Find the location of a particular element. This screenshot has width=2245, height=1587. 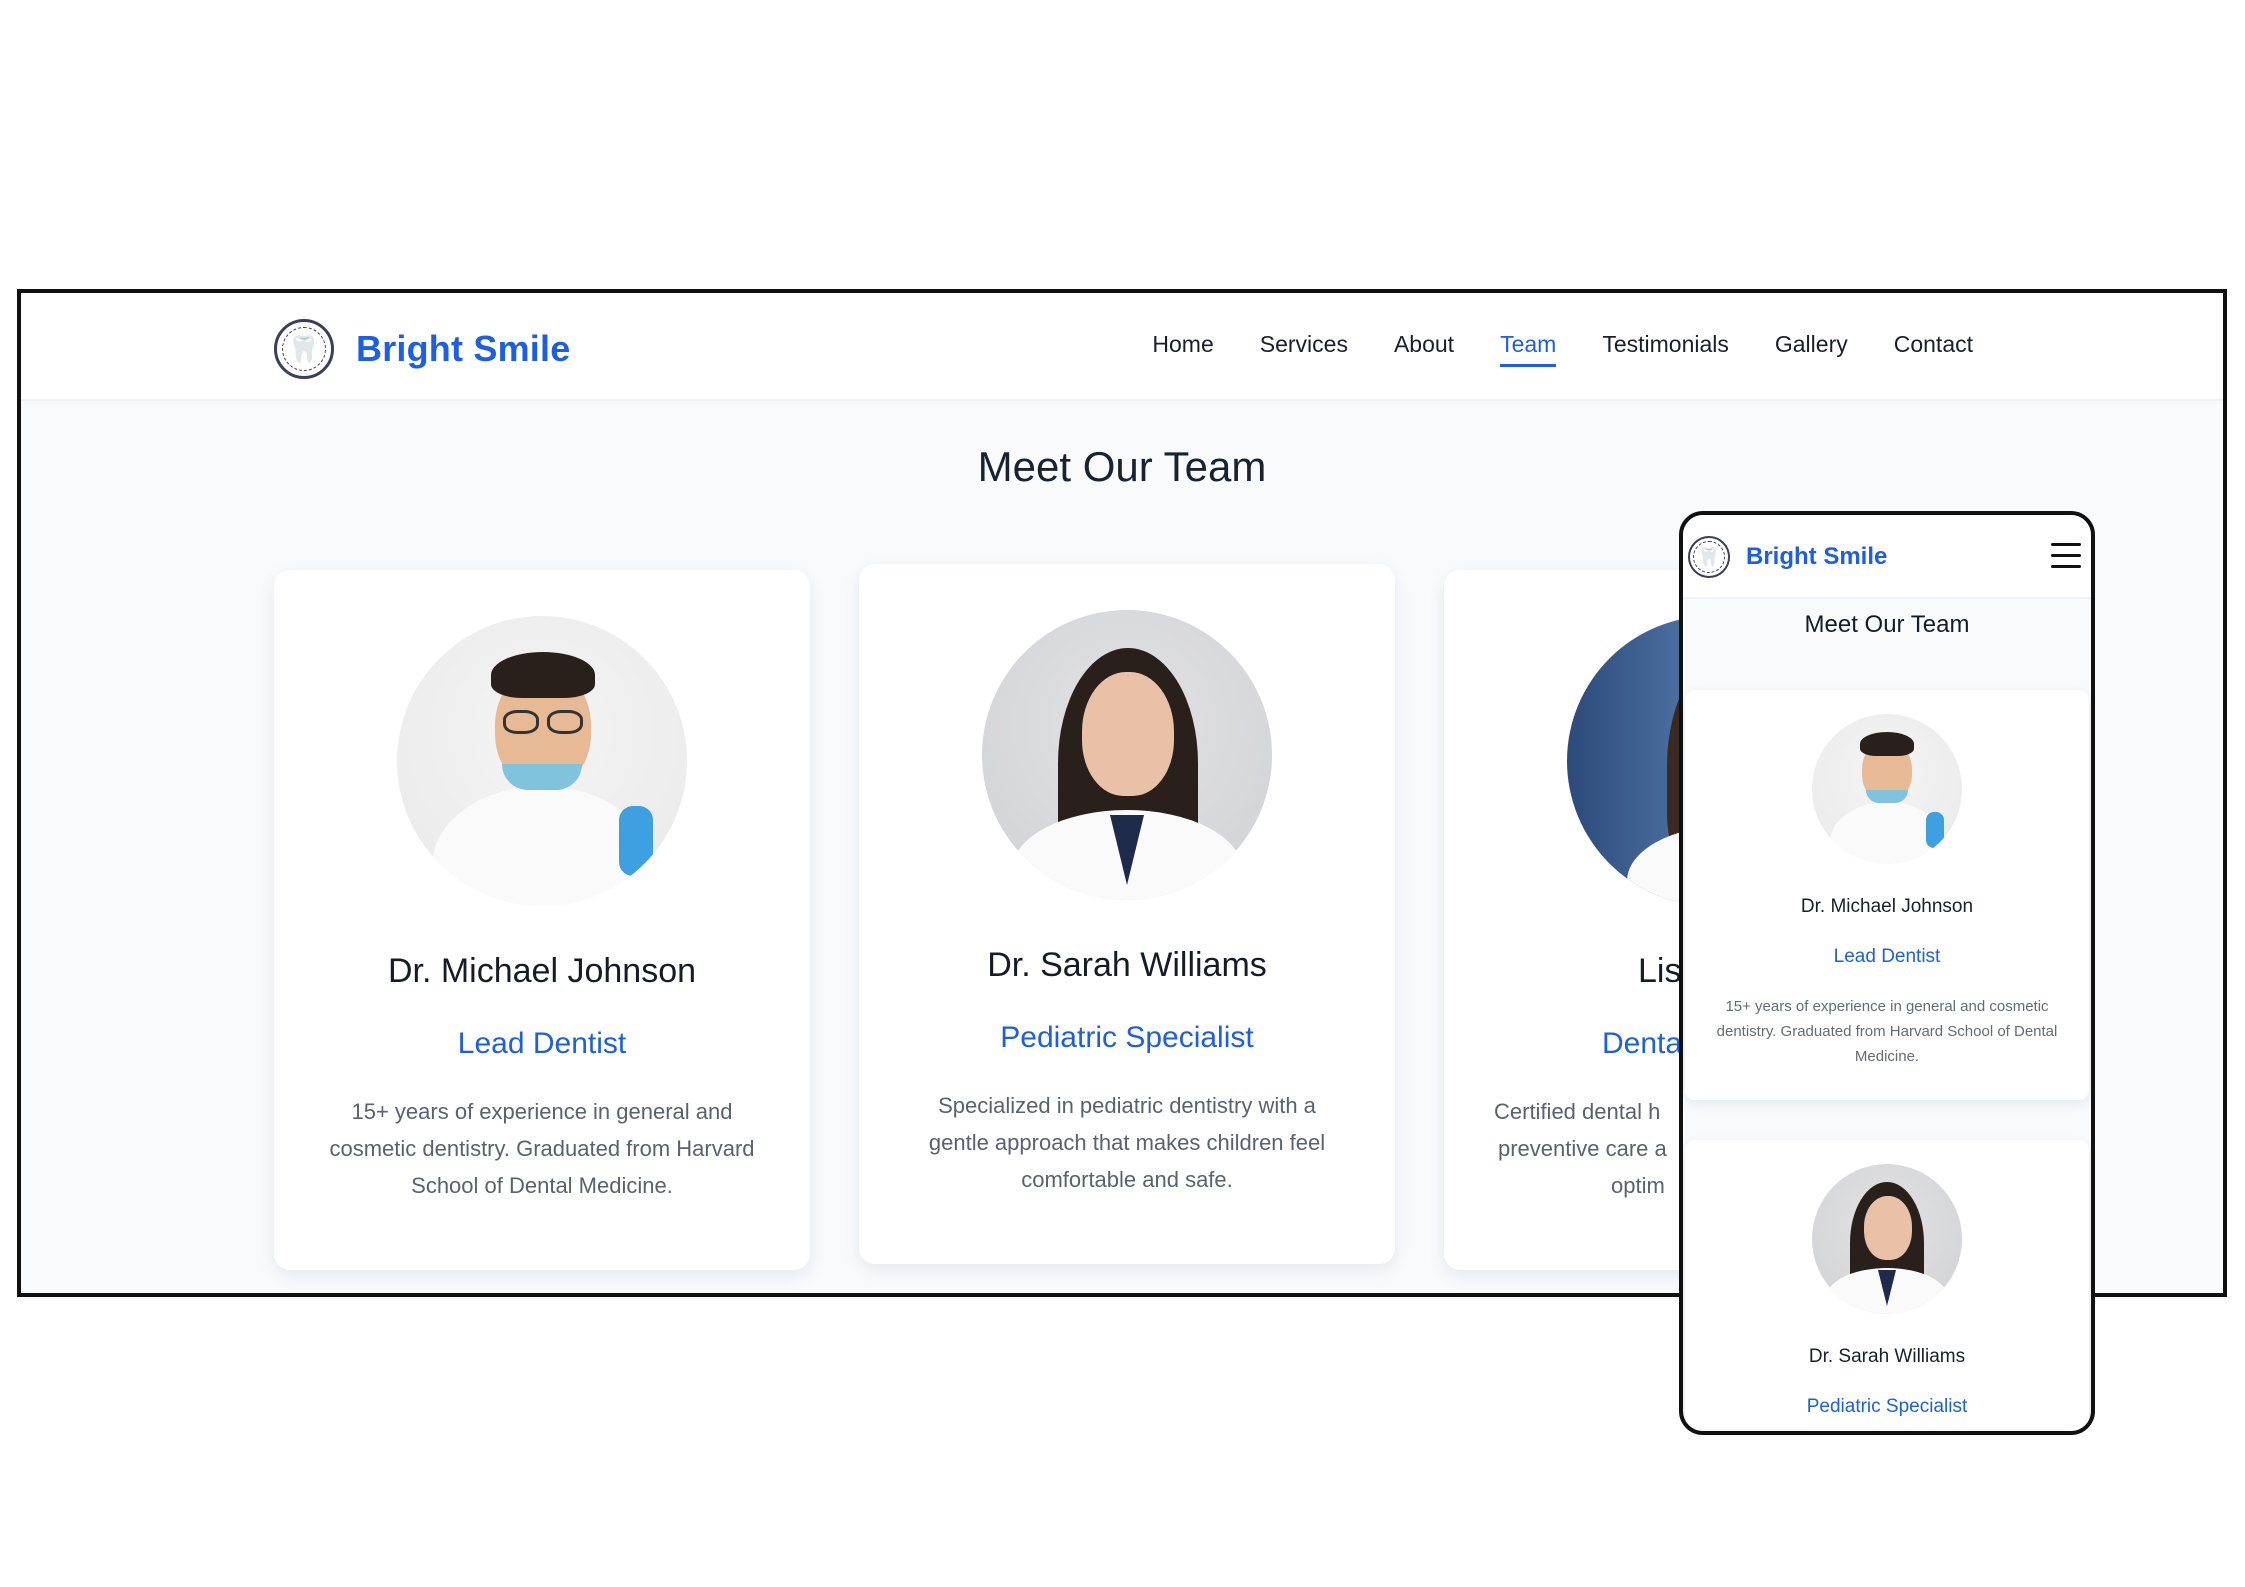

hamburger-menu-icon is located at coordinates (2066, 557).